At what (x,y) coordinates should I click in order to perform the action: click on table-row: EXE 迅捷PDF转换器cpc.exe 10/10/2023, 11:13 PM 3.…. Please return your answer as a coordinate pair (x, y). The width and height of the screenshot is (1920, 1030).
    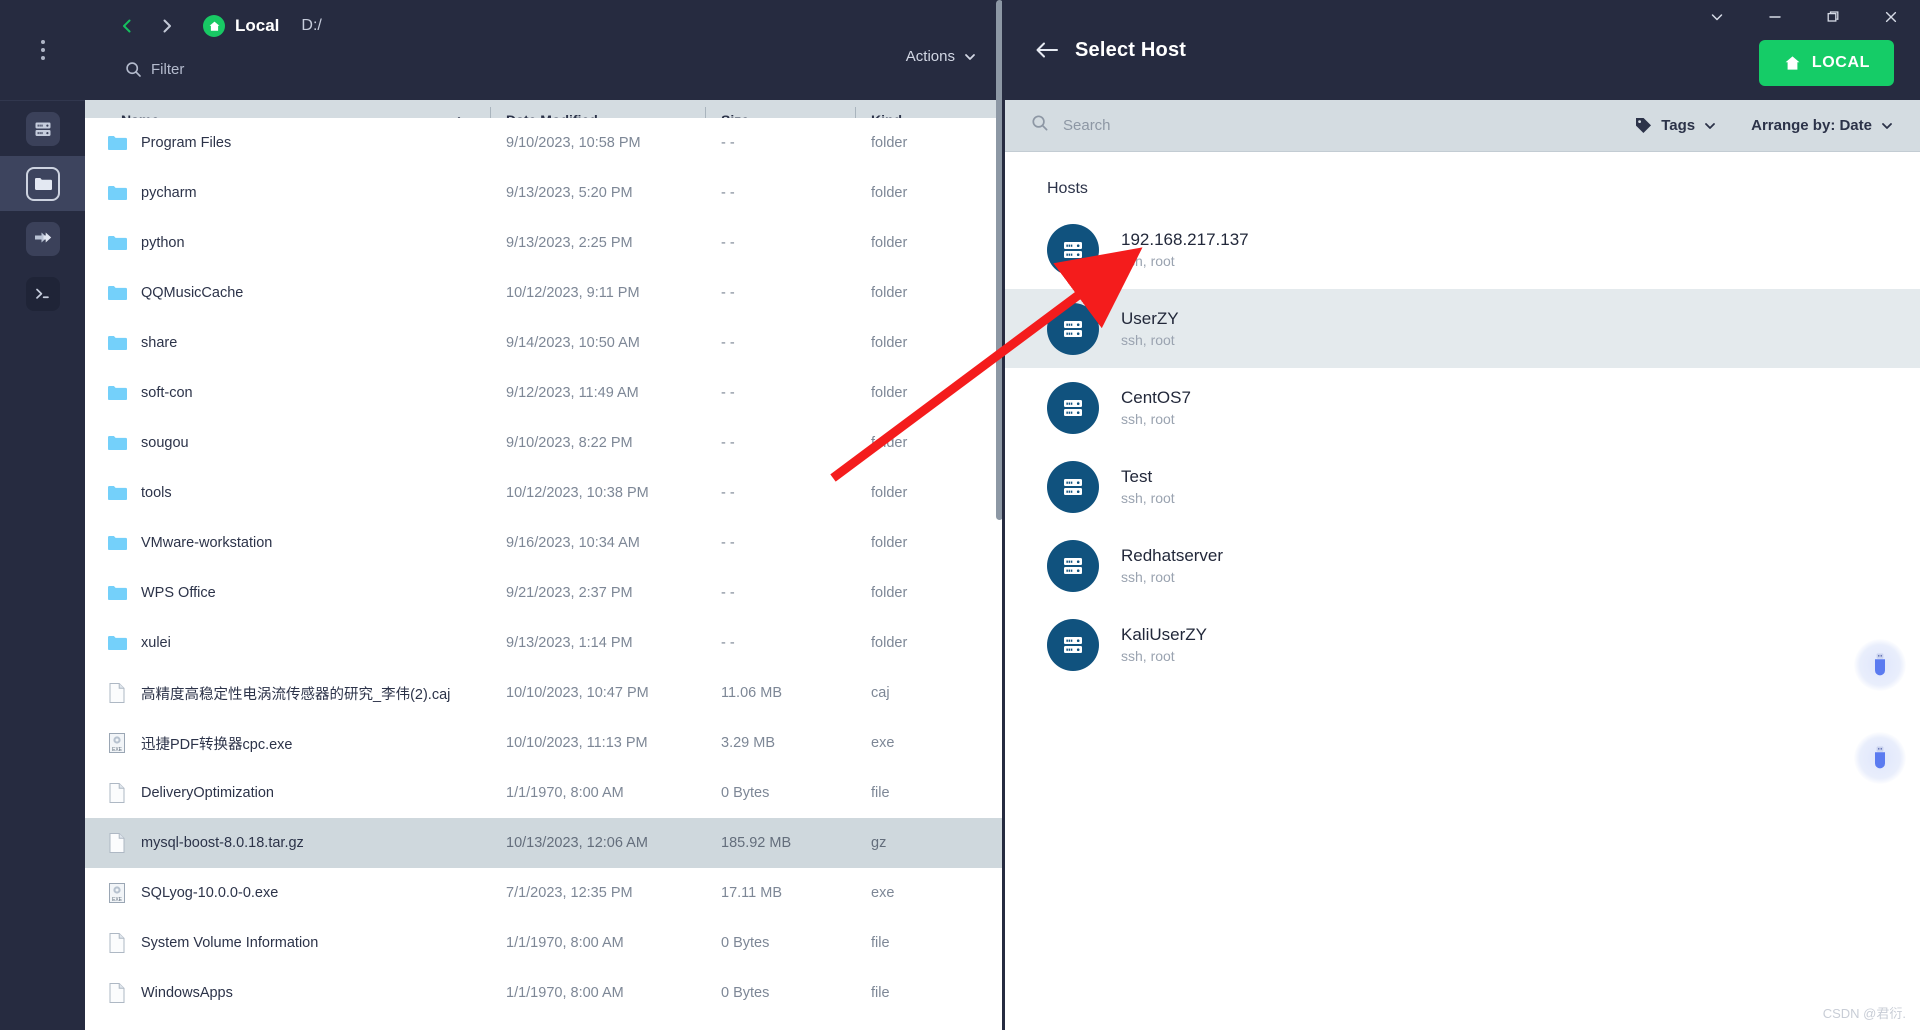
    Looking at the image, I should click on (545, 743).